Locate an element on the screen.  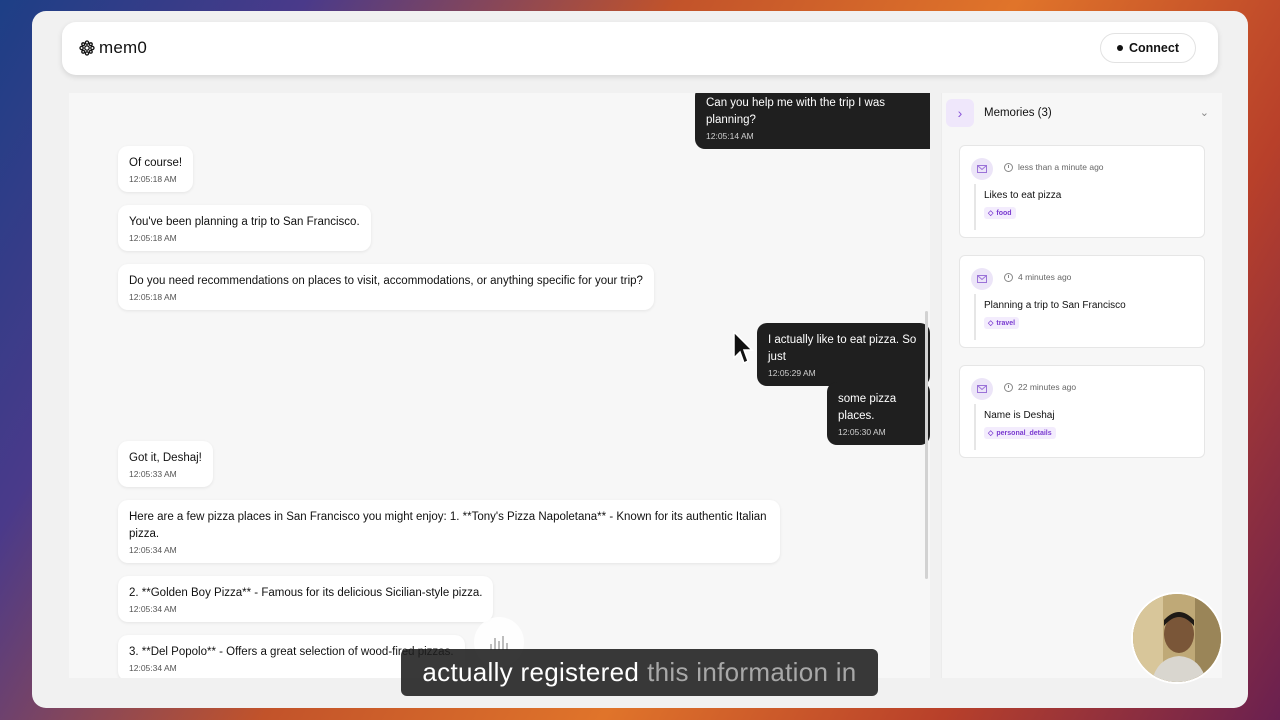
app-name: mem0 is located at coordinates (123, 47).